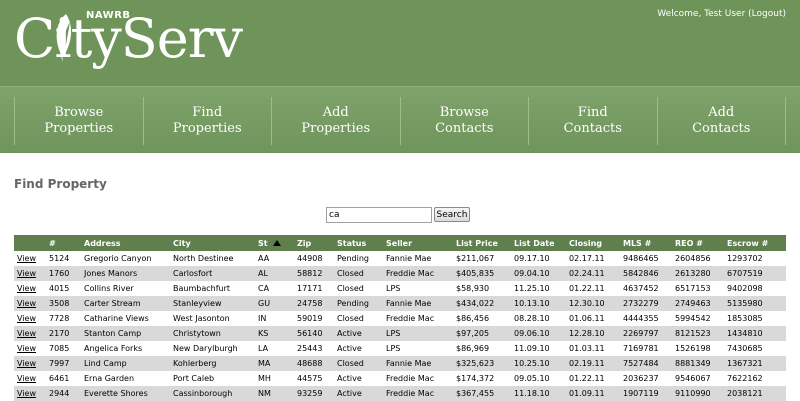  What do you see at coordinates (587, 393) in the screenshot?
I see `cell-closing: 01.09.11` at bounding box center [587, 393].